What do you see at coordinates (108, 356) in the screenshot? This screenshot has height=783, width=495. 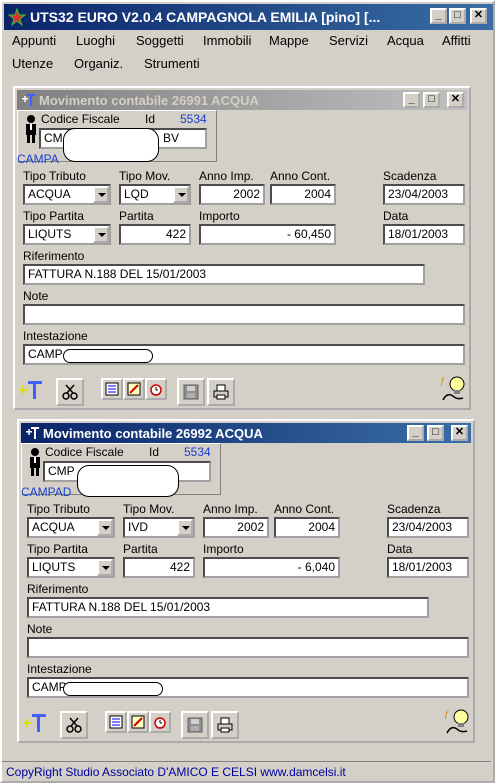 I see `window1-intestazione-redaction` at bounding box center [108, 356].